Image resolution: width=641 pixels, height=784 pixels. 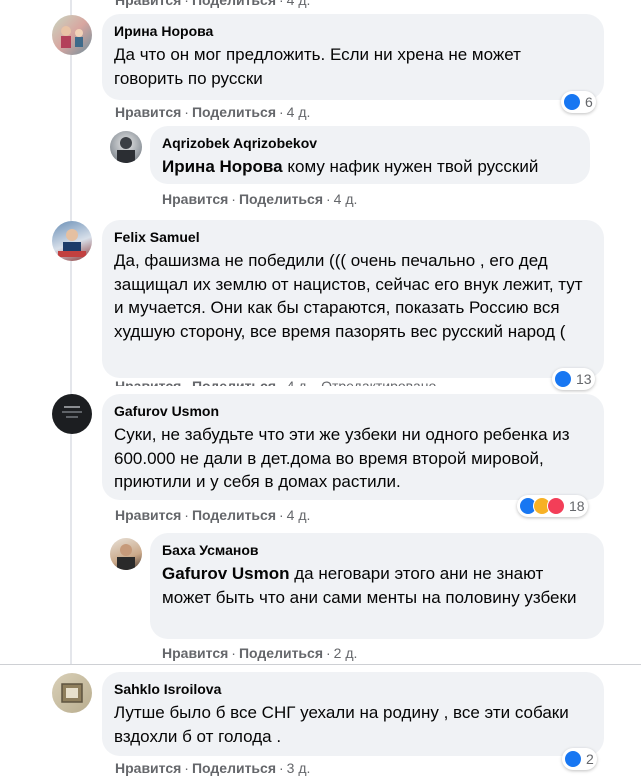 What do you see at coordinates (346, 653) in the screenshot?
I see `reply-age: 2 д.` at bounding box center [346, 653].